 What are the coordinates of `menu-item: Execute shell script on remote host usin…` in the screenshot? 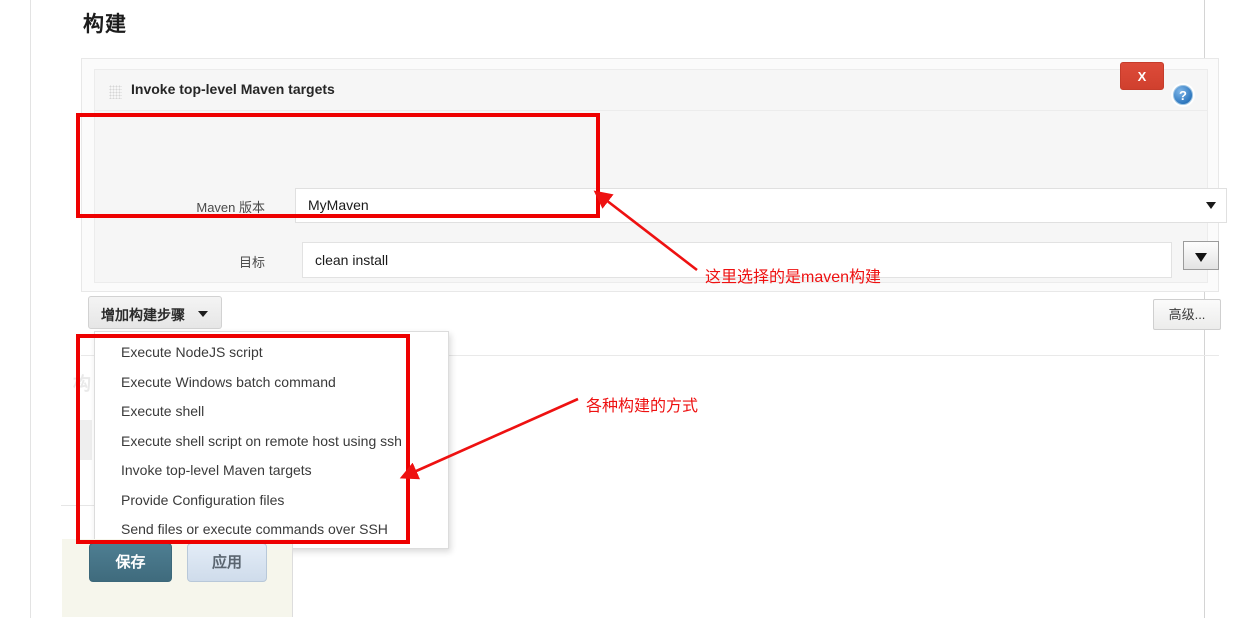 It's located at (271, 442).